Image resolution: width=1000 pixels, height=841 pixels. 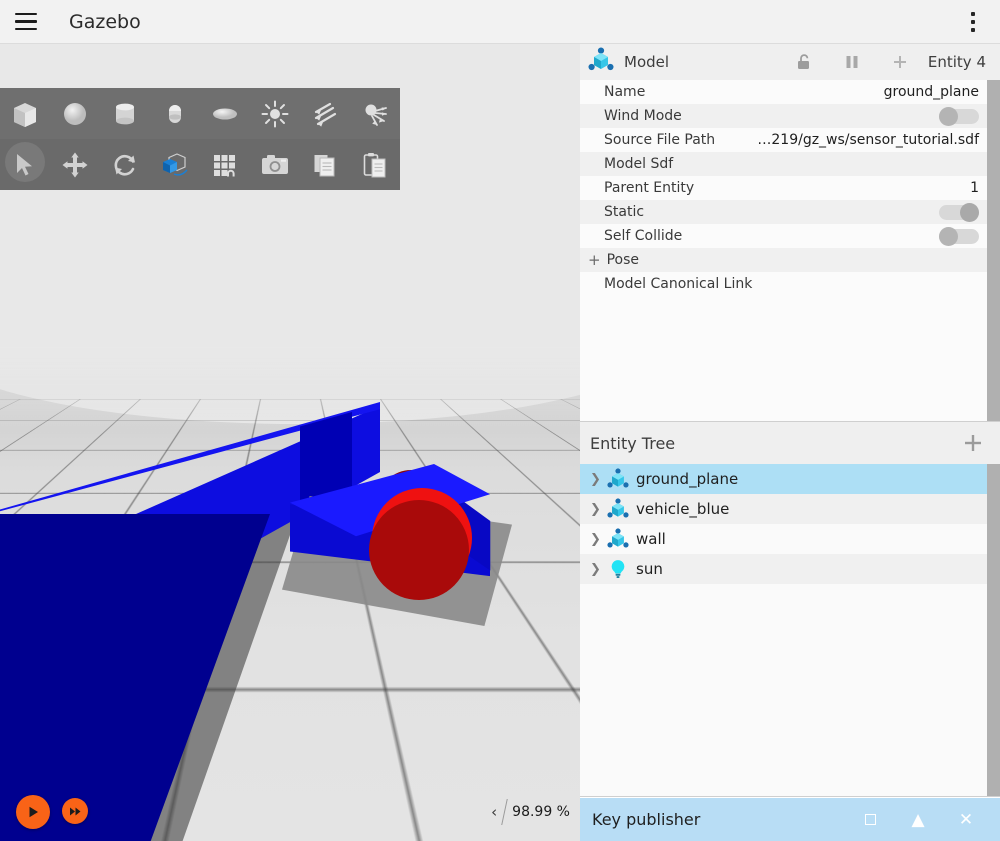 What do you see at coordinates (790, 539) in the screenshot?
I see `tree-item-wall: ❯ wall` at bounding box center [790, 539].